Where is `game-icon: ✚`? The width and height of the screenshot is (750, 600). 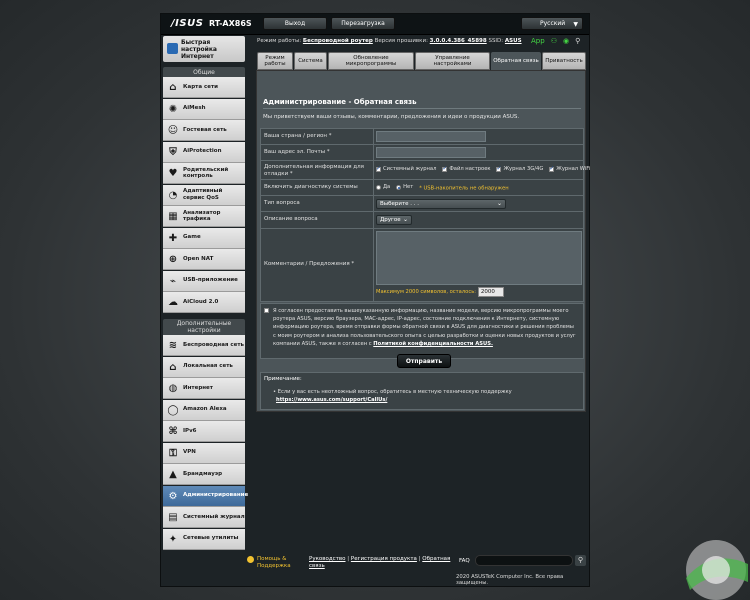
game-icon: ✚ is located at coordinates (173, 238).